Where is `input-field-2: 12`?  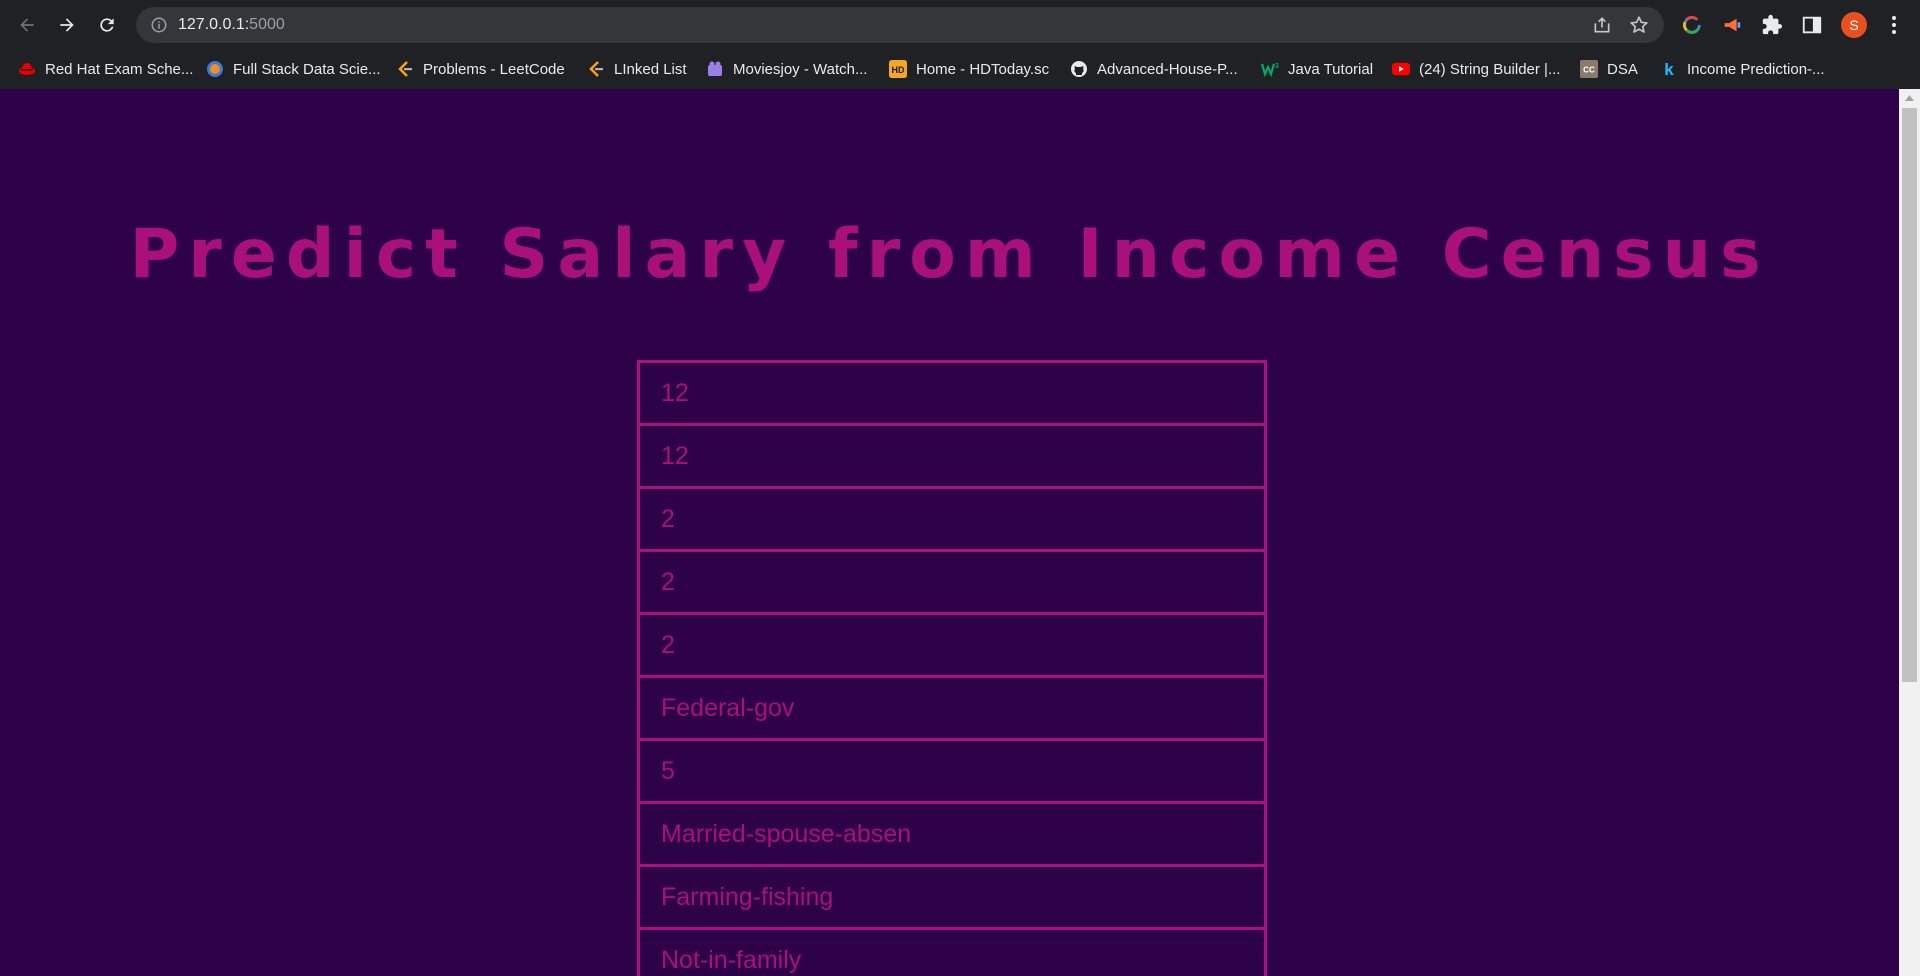
input-field-2: 12 is located at coordinates (952, 456).